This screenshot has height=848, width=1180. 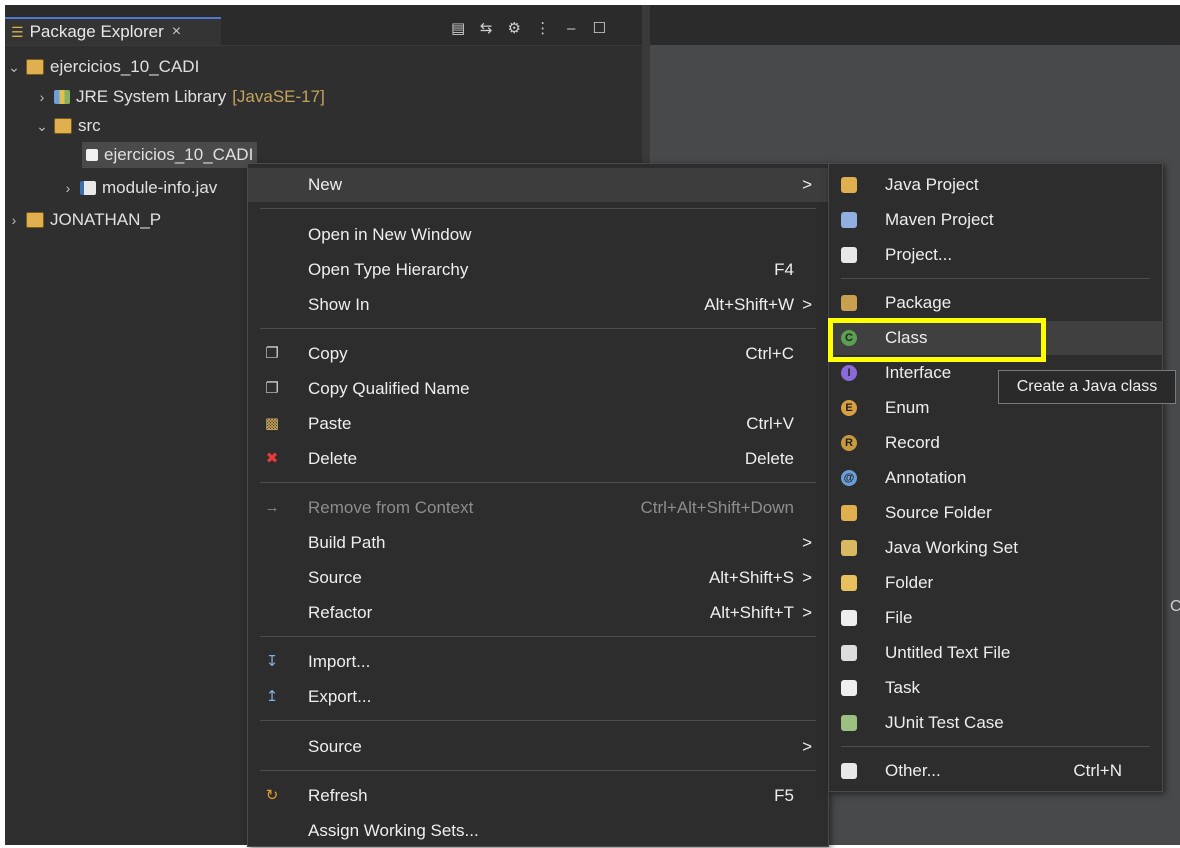 I want to click on interface-icon: I, so click(x=849, y=373).